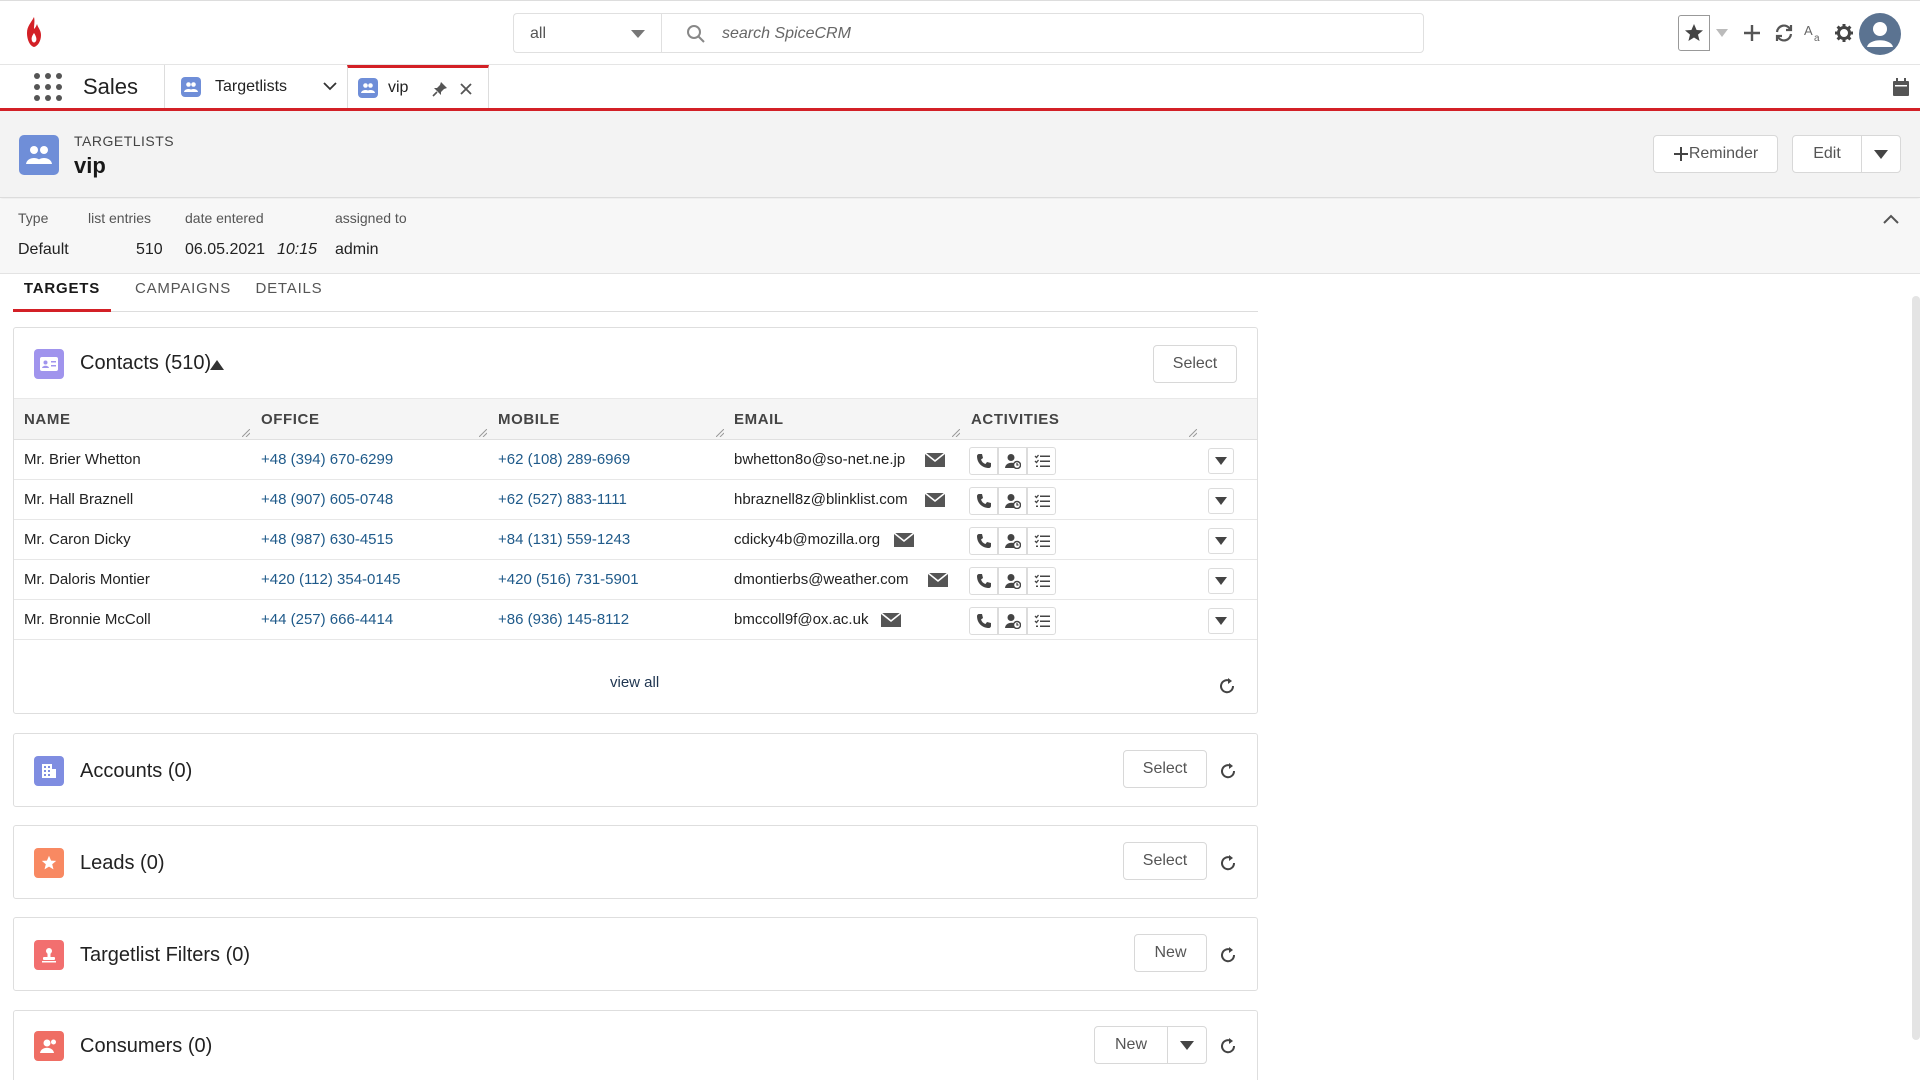  What do you see at coordinates (87, 579) in the screenshot?
I see `contact-name: Mr. Daloris Montier` at bounding box center [87, 579].